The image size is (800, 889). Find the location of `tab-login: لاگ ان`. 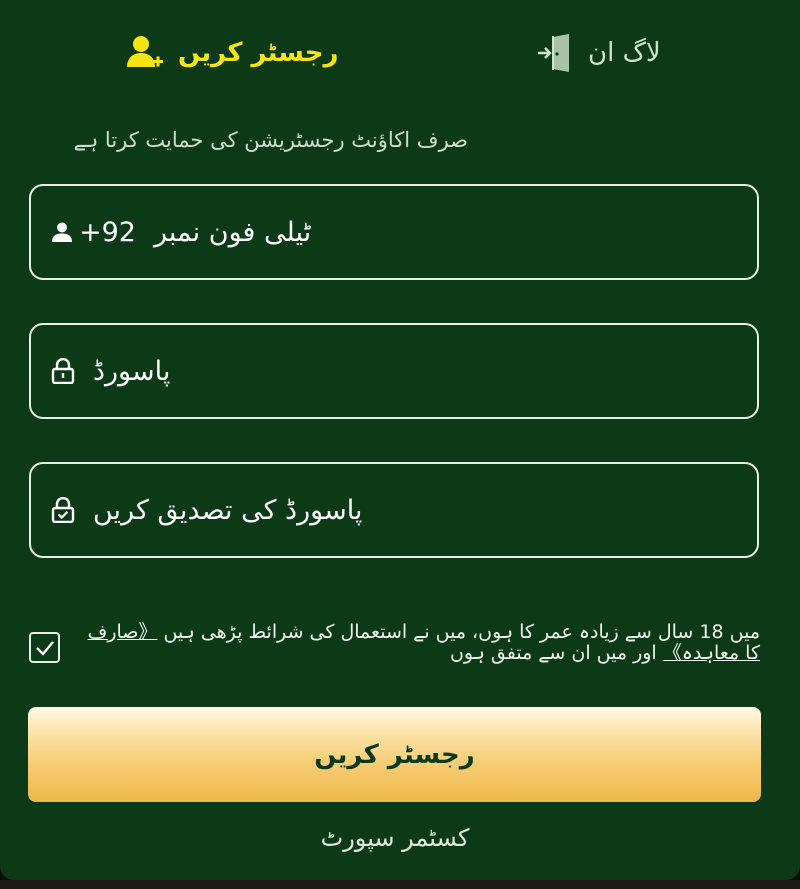

tab-login: لاگ ان is located at coordinates (598, 53).